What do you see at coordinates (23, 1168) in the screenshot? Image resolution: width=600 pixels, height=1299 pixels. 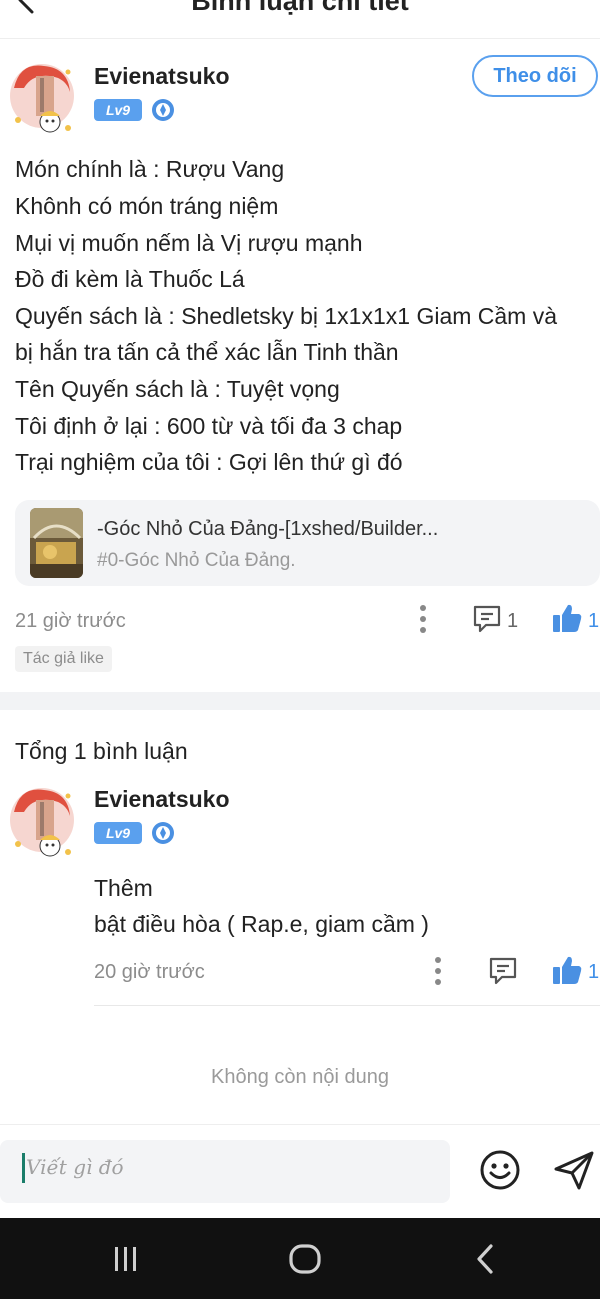 I see `text-caret` at bounding box center [23, 1168].